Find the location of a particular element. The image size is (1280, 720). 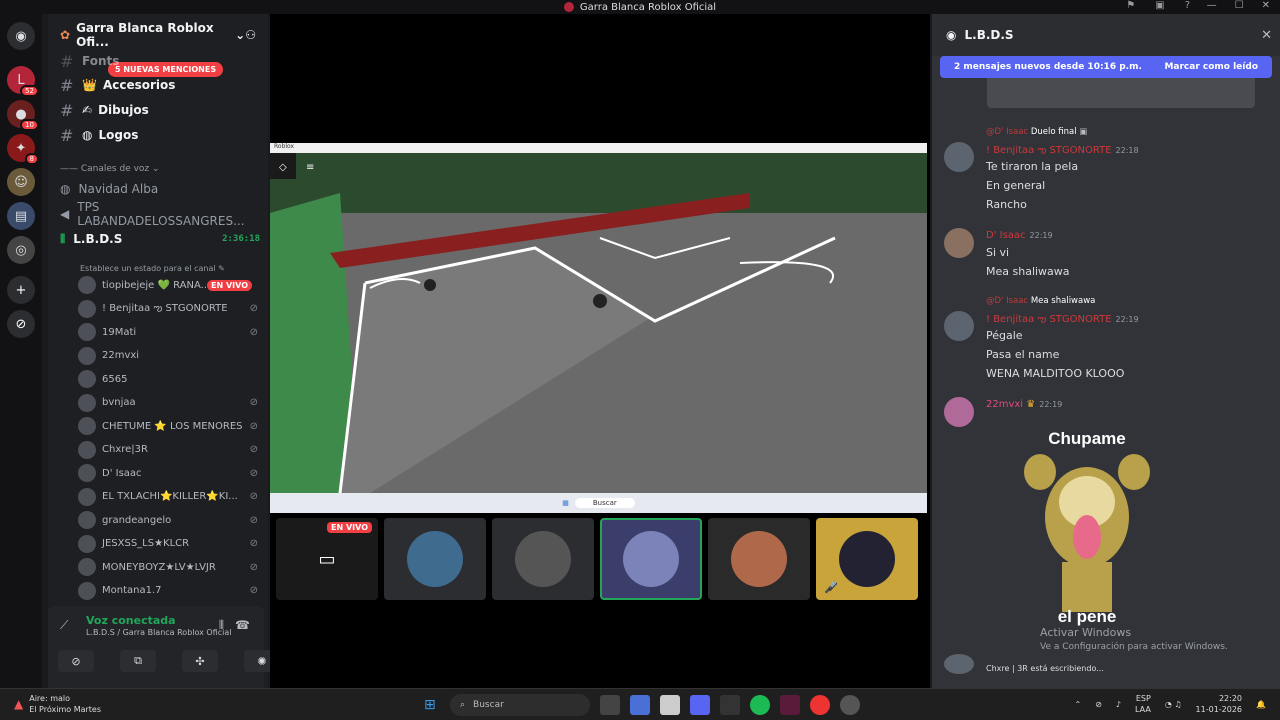

server-icon-3: ✦ 8 is located at coordinates (23, 149).